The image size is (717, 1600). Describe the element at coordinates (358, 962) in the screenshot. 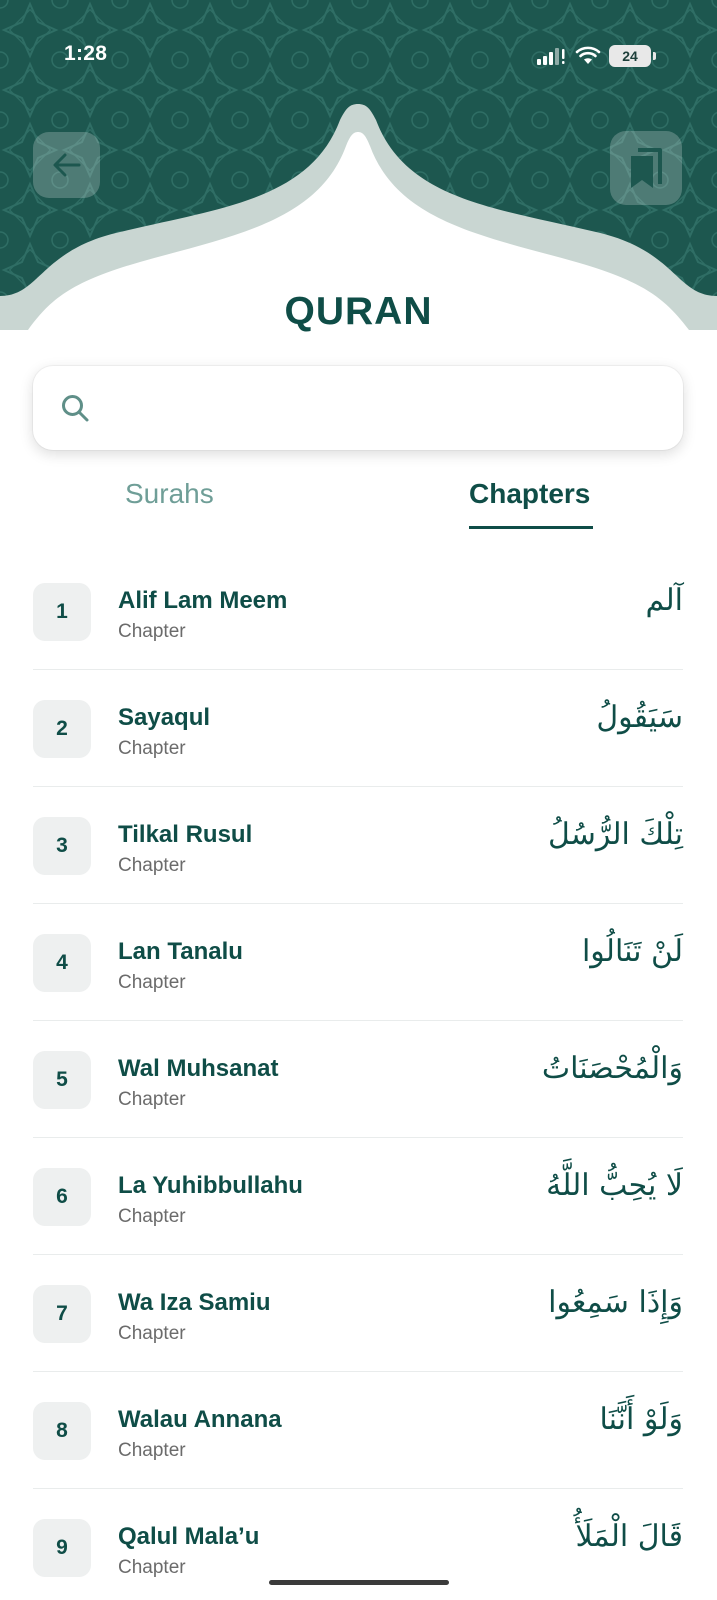

I see `chapter-row: 4 Lan Tanalu Chapter لَنْ تَنَالُوا` at that location.